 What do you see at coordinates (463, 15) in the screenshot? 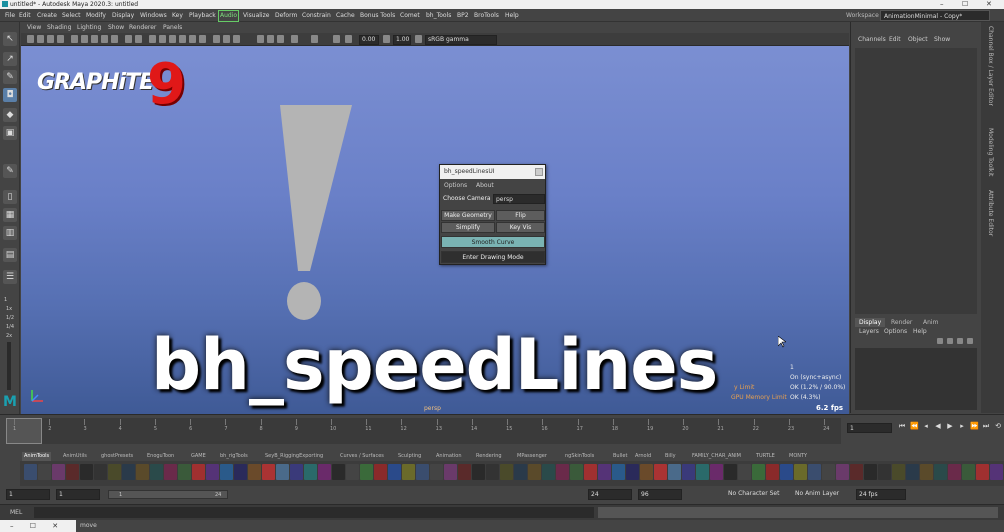
I see `menu-bp2: BP2` at bounding box center [463, 15].